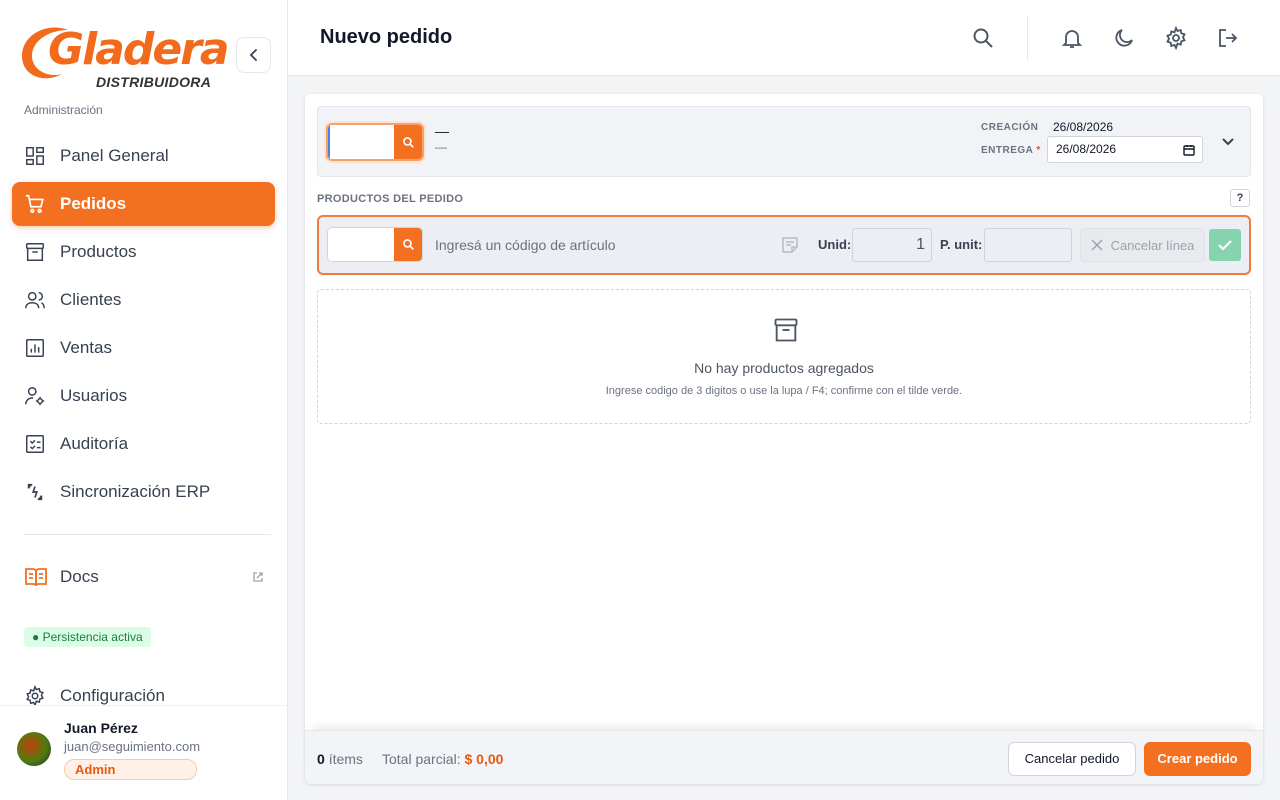 Image resolution: width=1280 pixels, height=800 pixels. Describe the element at coordinates (1189, 150) in the screenshot. I see `calendar-icon` at that location.